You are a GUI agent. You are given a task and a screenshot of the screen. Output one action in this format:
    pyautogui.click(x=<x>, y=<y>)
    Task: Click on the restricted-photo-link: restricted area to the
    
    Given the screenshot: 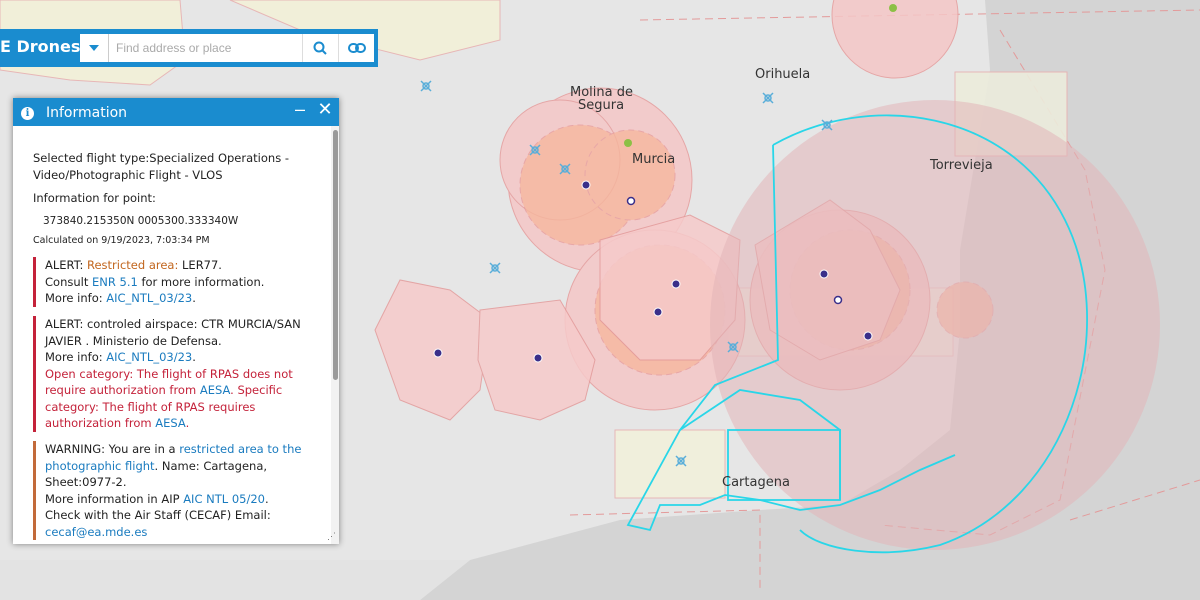 What is the action you would take?
    pyautogui.click(x=240, y=449)
    